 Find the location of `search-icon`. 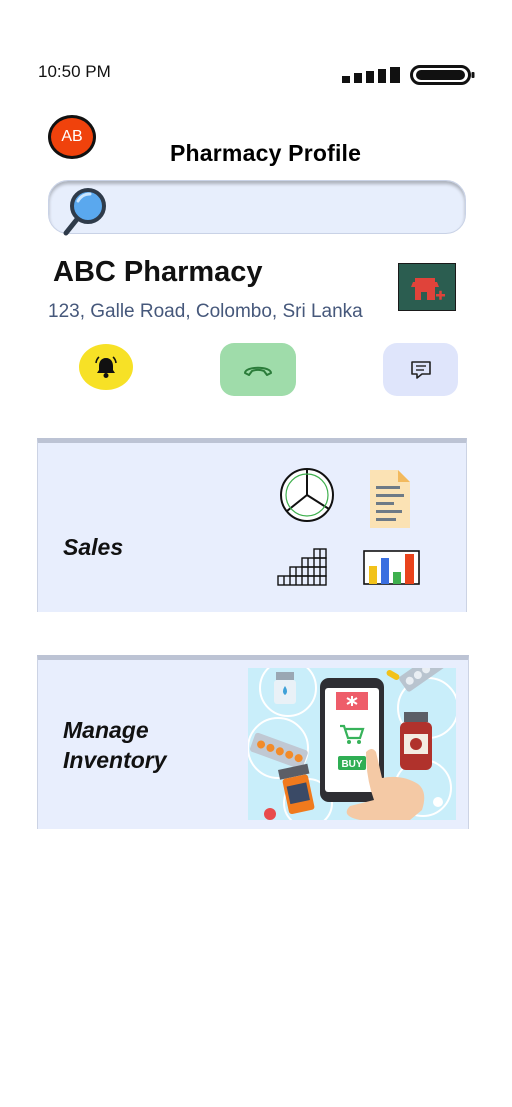

search-icon is located at coordinates (85, 211).